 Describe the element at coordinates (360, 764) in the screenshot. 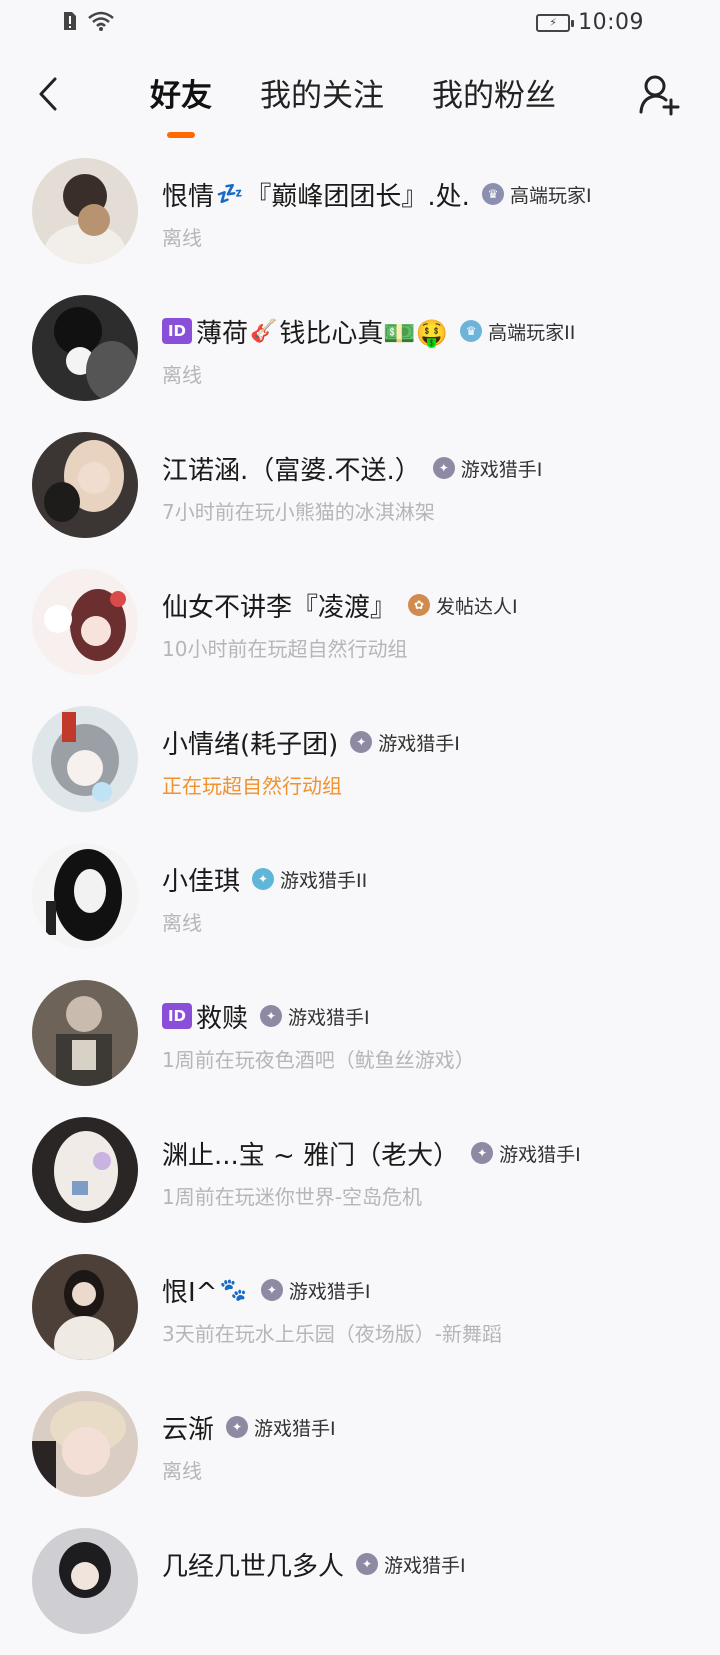

I see `friend-row: 小情绪(耗子团) ✦ 游戏猎手I 正在玩超自然行动组` at that location.